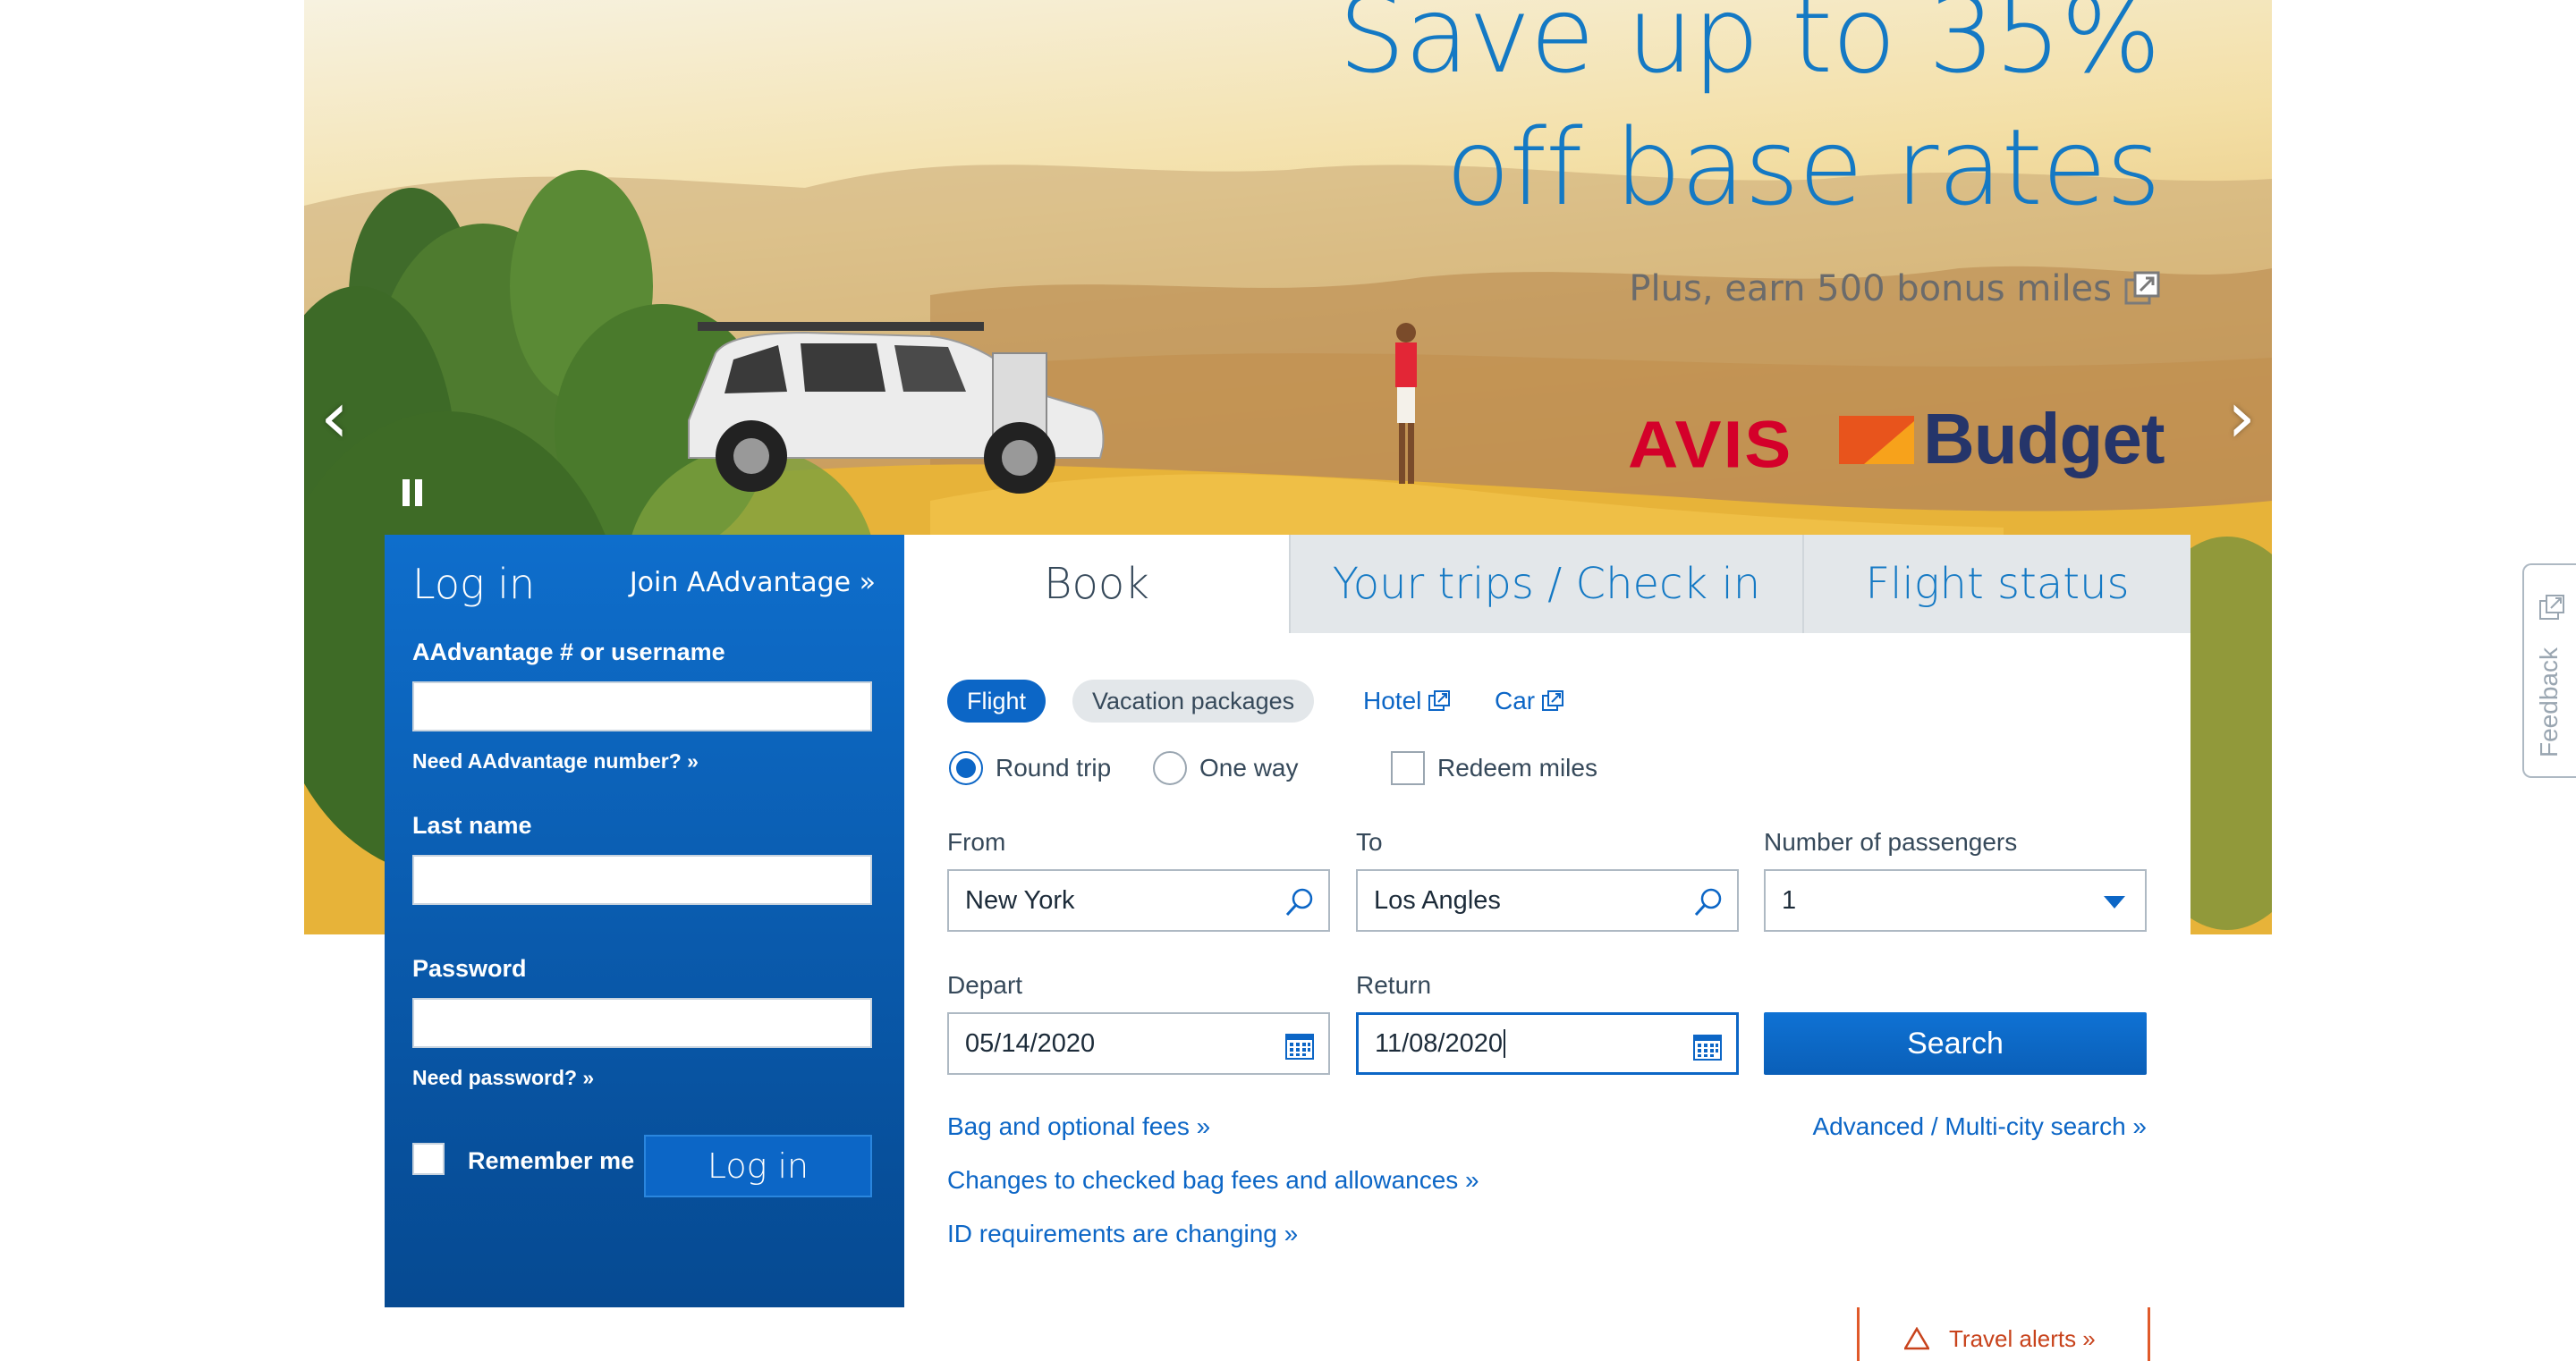 This screenshot has height=1361, width=2576. I want to click on username-label: AAdvantage # or username, so click(568, 651).